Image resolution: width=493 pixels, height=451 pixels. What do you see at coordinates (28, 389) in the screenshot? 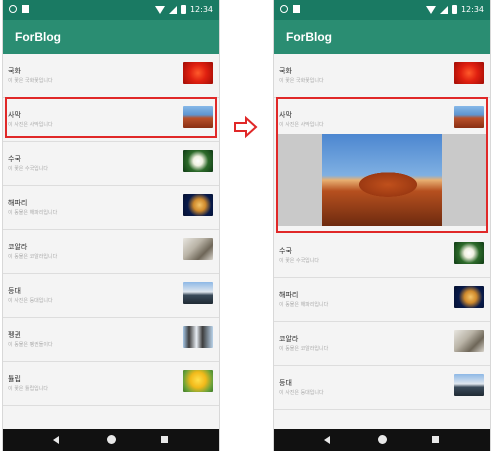
I see `item-subtitle: 이 꽃은 튤립입니다` at bounding box center [28, 389].